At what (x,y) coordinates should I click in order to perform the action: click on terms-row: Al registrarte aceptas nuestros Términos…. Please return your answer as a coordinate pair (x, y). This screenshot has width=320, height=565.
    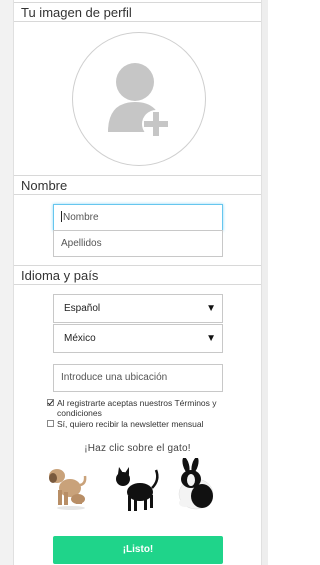
    Looking at the image, I should click on (154, 408).